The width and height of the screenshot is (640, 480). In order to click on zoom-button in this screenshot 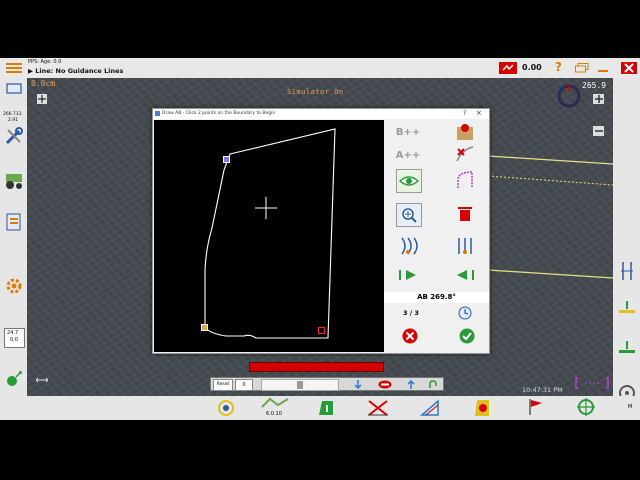, I will do `click(409, 215)`.